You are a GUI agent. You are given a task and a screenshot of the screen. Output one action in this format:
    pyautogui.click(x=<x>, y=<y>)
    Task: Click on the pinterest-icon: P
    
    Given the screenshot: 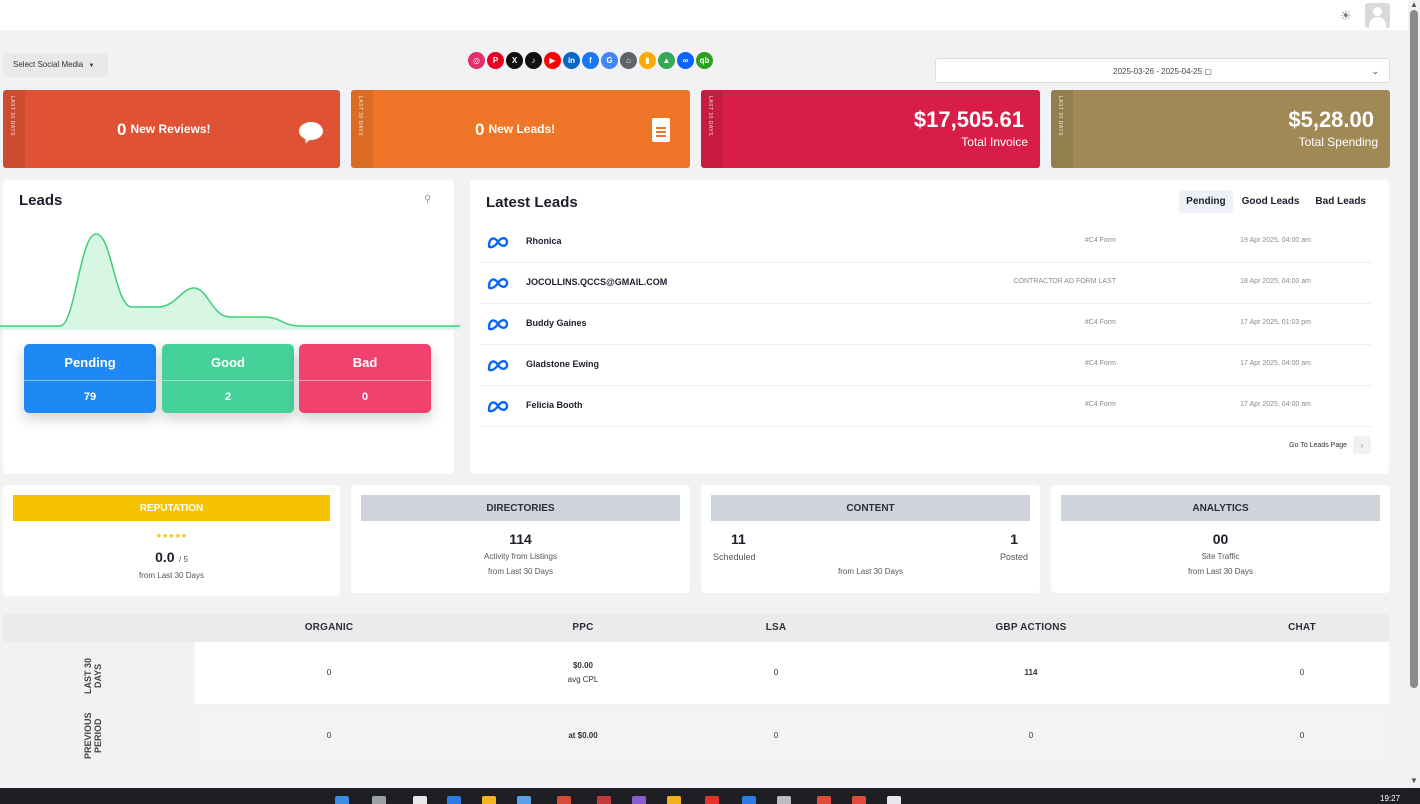 What is the action you would take?
    pyautogui.click(x=495, y=60)
    